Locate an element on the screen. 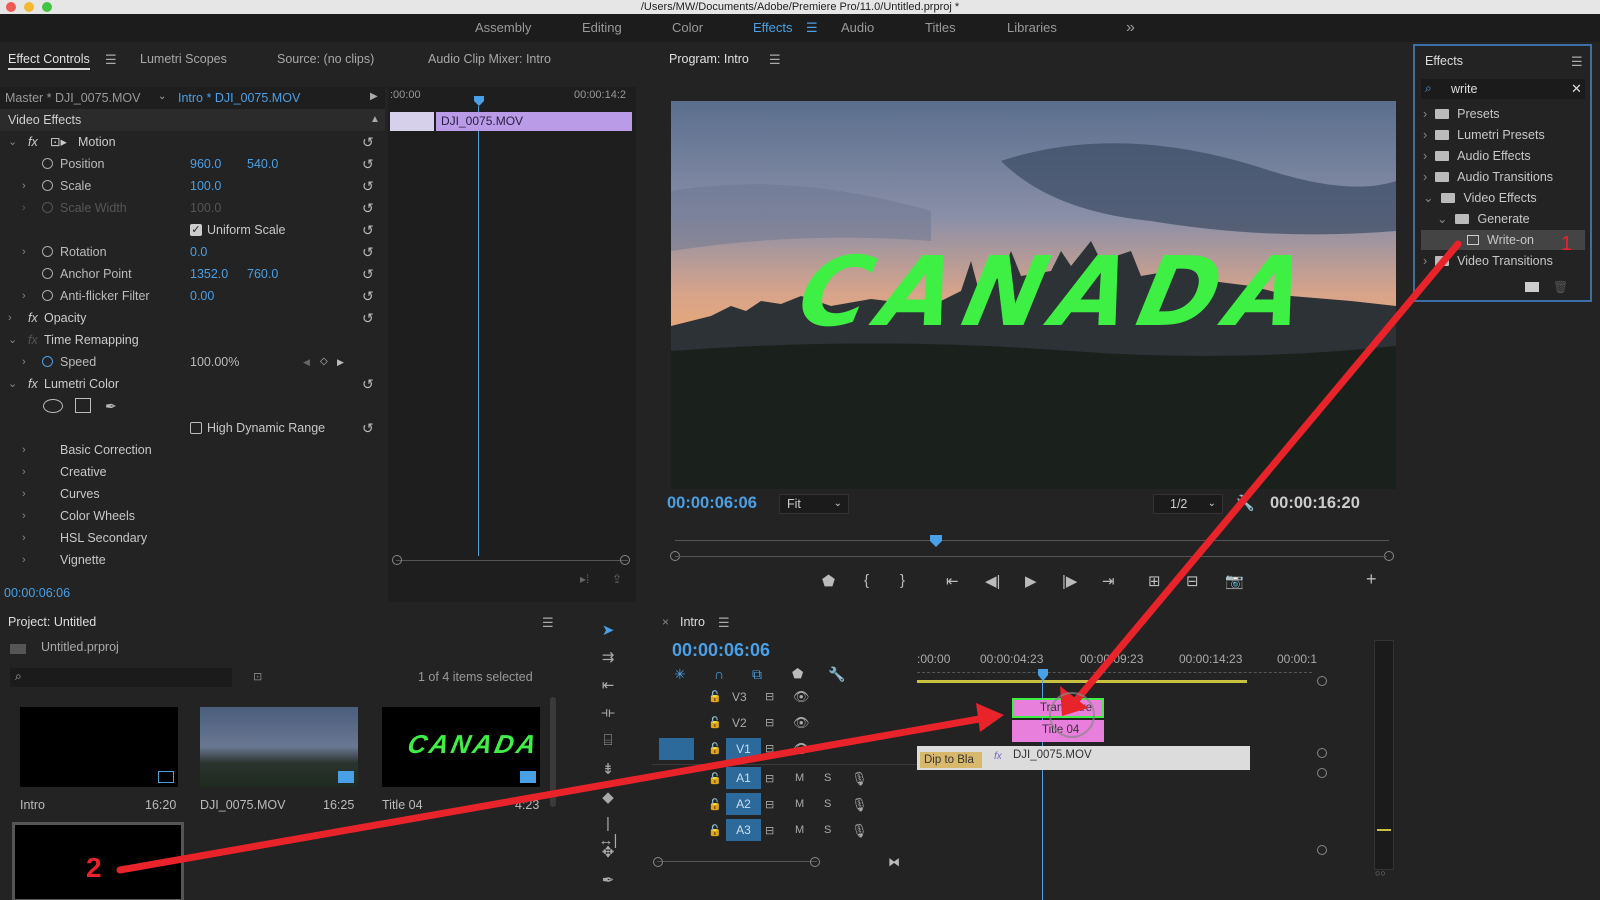 The image size is (1600, 900). go-to-in-icon: ⇤ is located at coordinates (952, 581).